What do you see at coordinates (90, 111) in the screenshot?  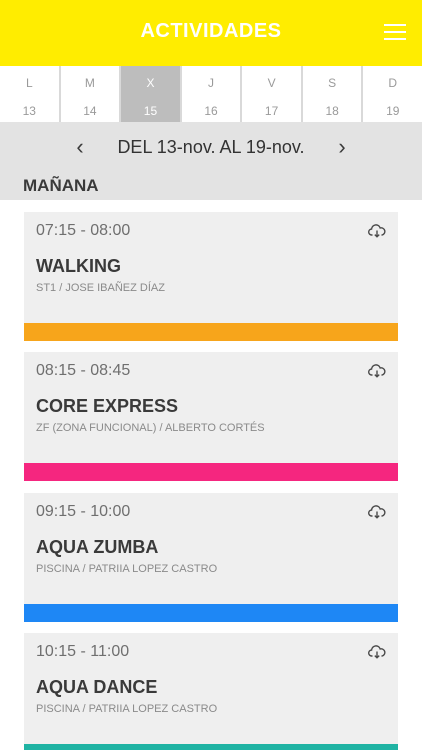 I see `day-number: 14` at bounding box center [90, 111].